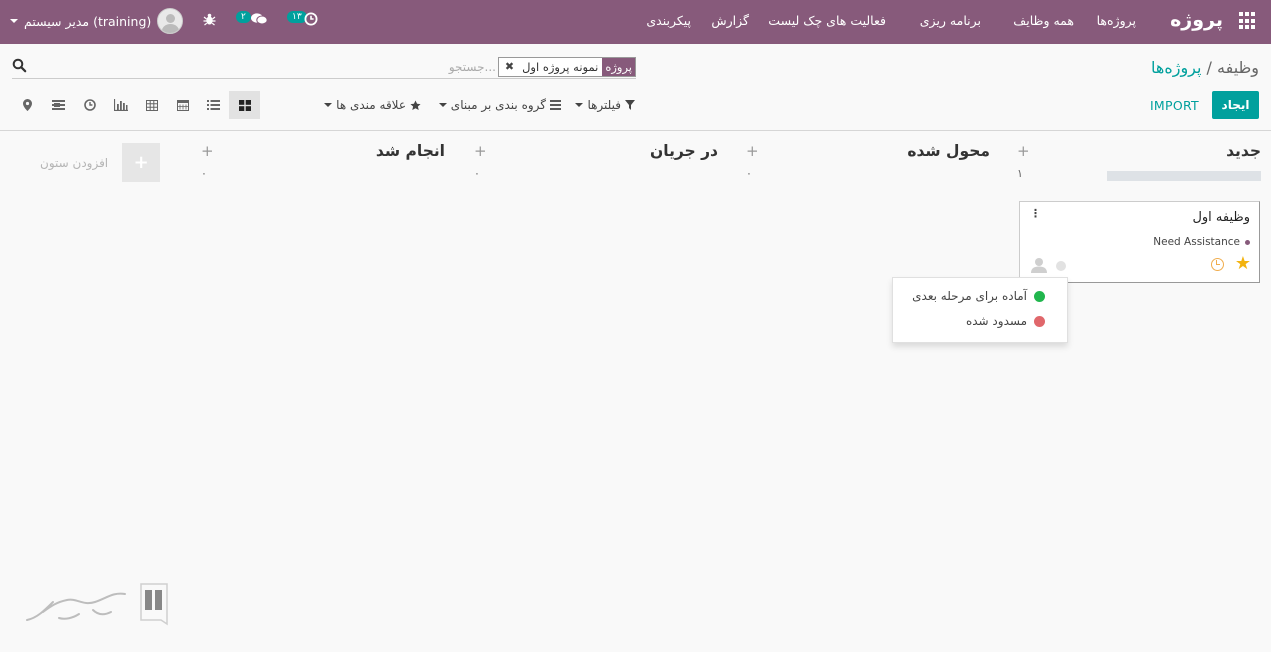  What do you see at coordinates (213, 105) in the screenshot?
I see `list-icon` at bounding box center [213, 105].